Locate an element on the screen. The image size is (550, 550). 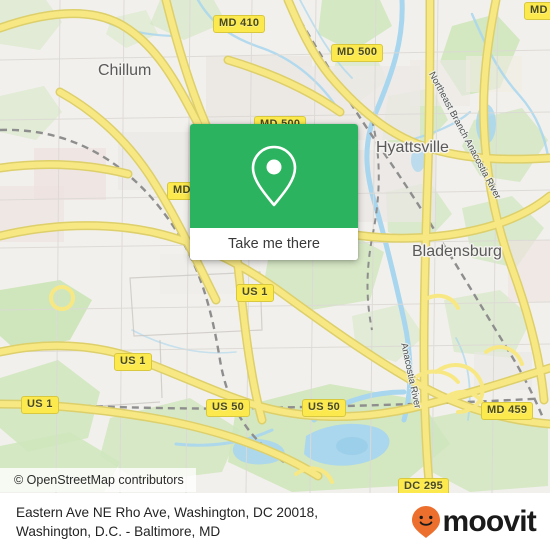
osm-attribution: © OpenStreetMap contributors is located at coordinates (98, 480).